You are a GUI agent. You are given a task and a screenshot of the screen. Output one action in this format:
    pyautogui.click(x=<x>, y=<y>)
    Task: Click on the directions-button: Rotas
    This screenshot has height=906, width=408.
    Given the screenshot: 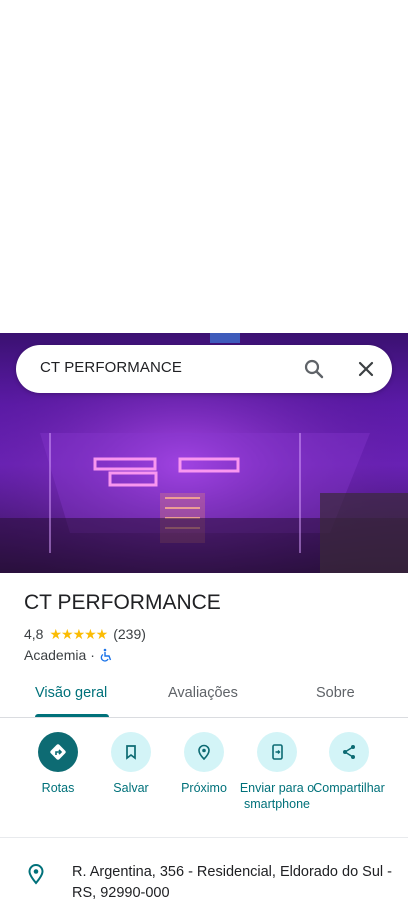 What is the action you would take?
    pyautogui.click(x=58, y=764)
    